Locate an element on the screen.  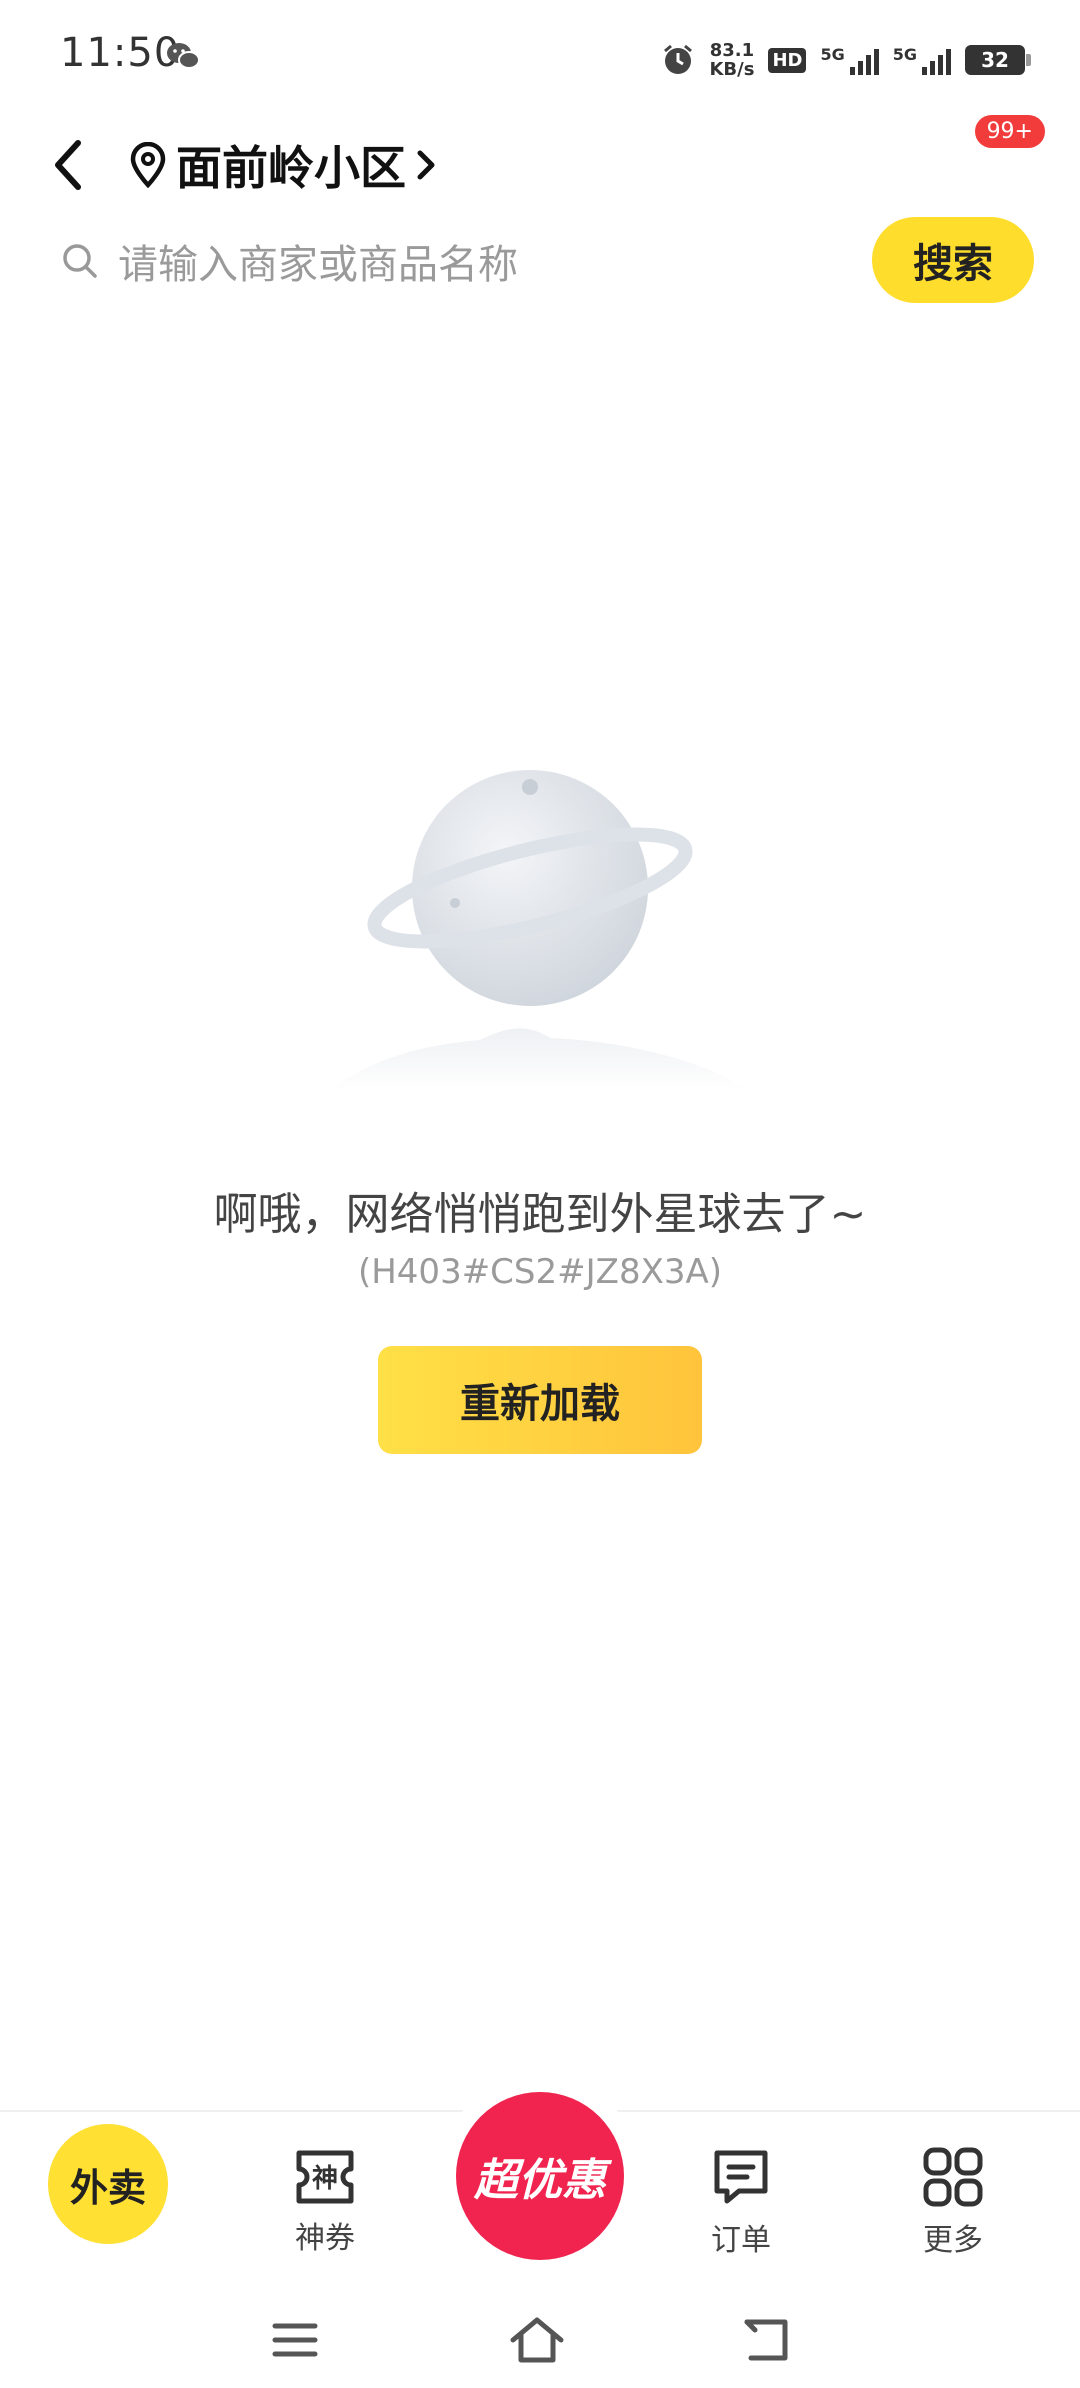
tab-super-deals: 超优惠 is located at coordinates (540, 2176).